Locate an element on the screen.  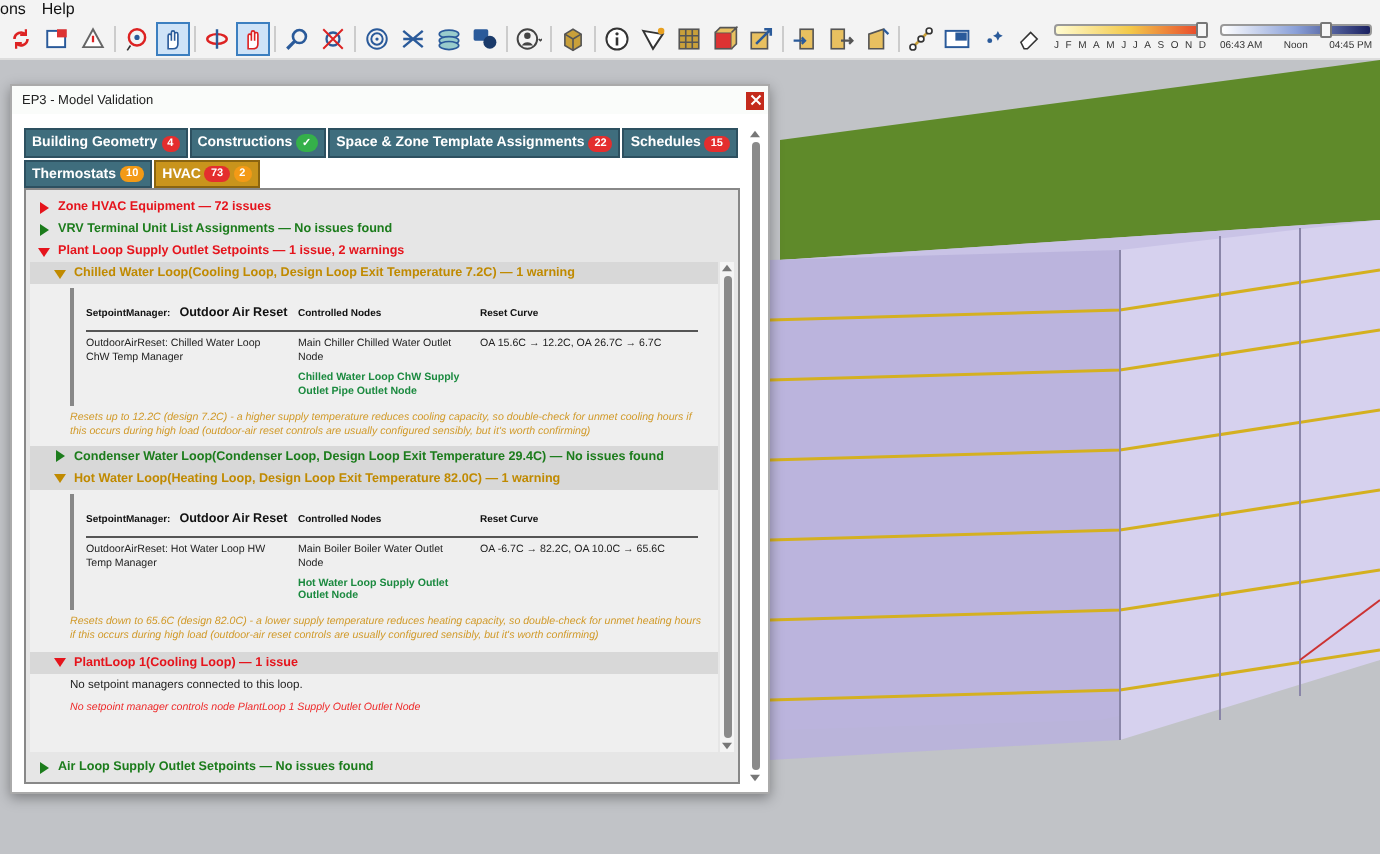
close-icon is located at coordinates (755, 100).